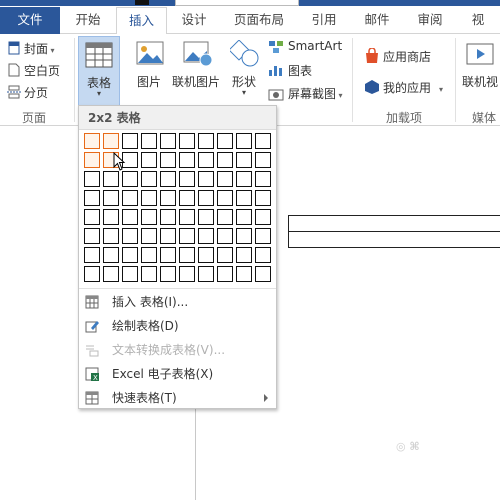  Describe the element at coordinates (324, 20) in the screenshot. I see `tab-references: 引用` at that location.